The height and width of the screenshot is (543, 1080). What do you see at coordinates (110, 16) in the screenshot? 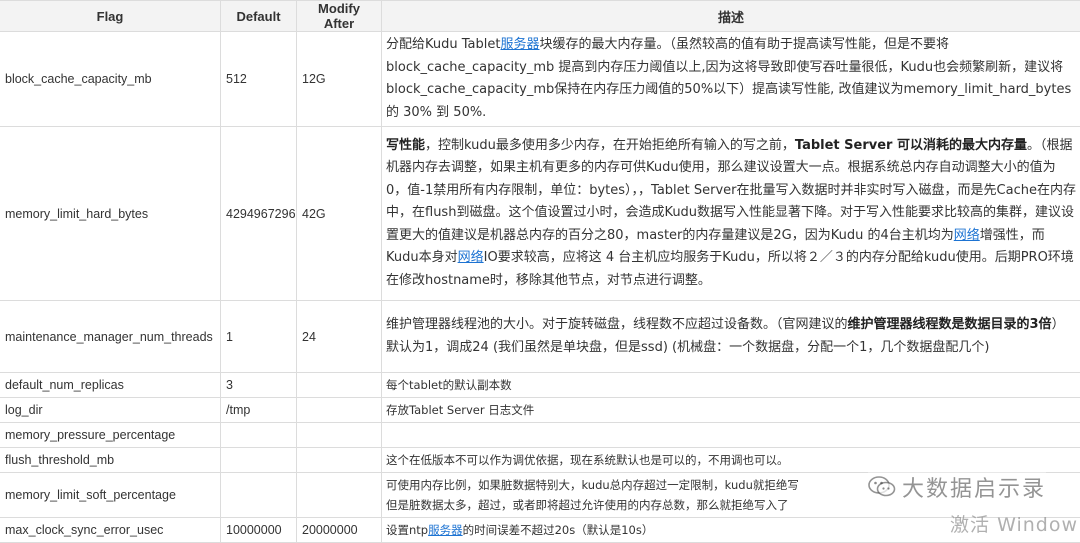
I see `column-header-flag: Flag` at bounding box center [110, 16].